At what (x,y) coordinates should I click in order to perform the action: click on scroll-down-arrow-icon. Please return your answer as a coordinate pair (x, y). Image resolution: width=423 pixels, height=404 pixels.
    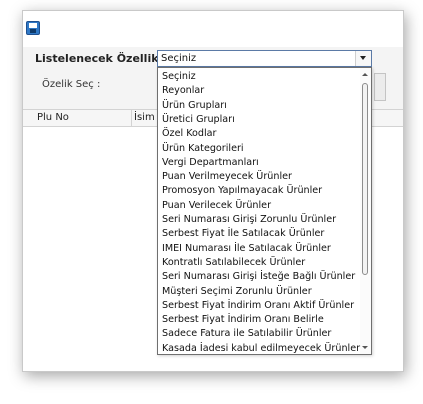
    Looking at the image, I should click on (365, 347).